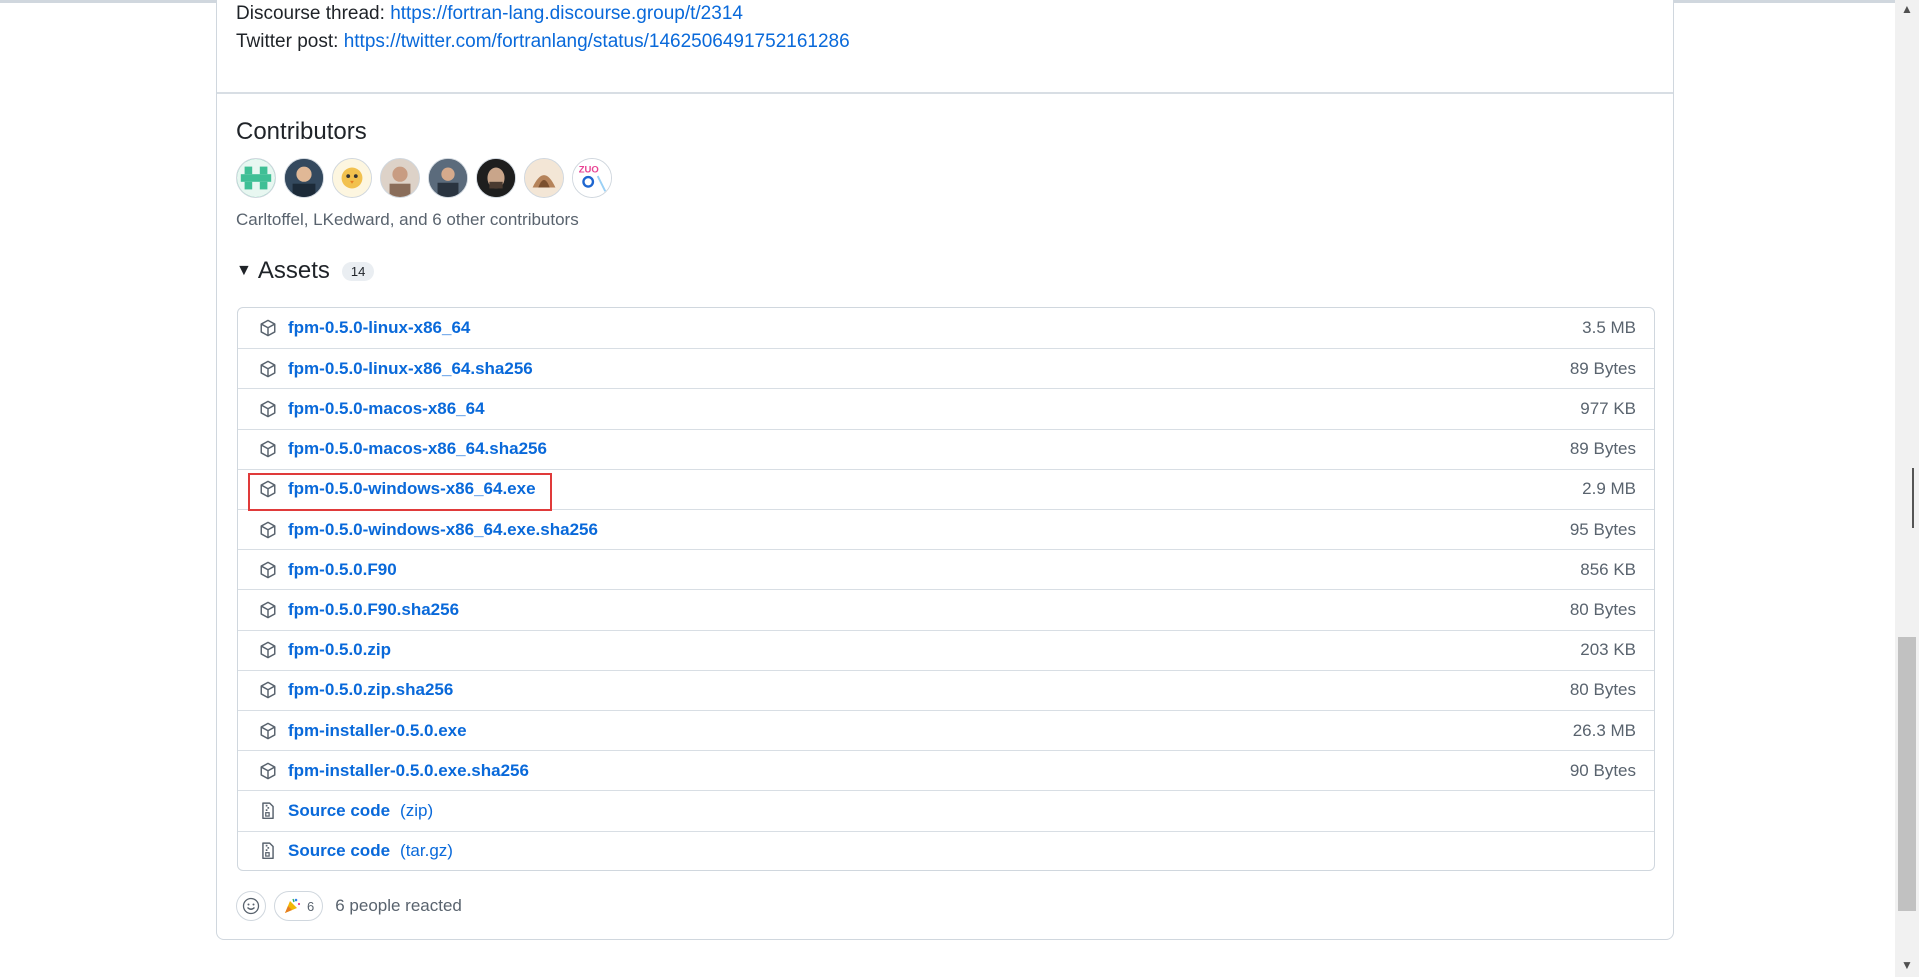 The image size is (1919, 977). I want to click on smiley-icon, so click(251, 906).